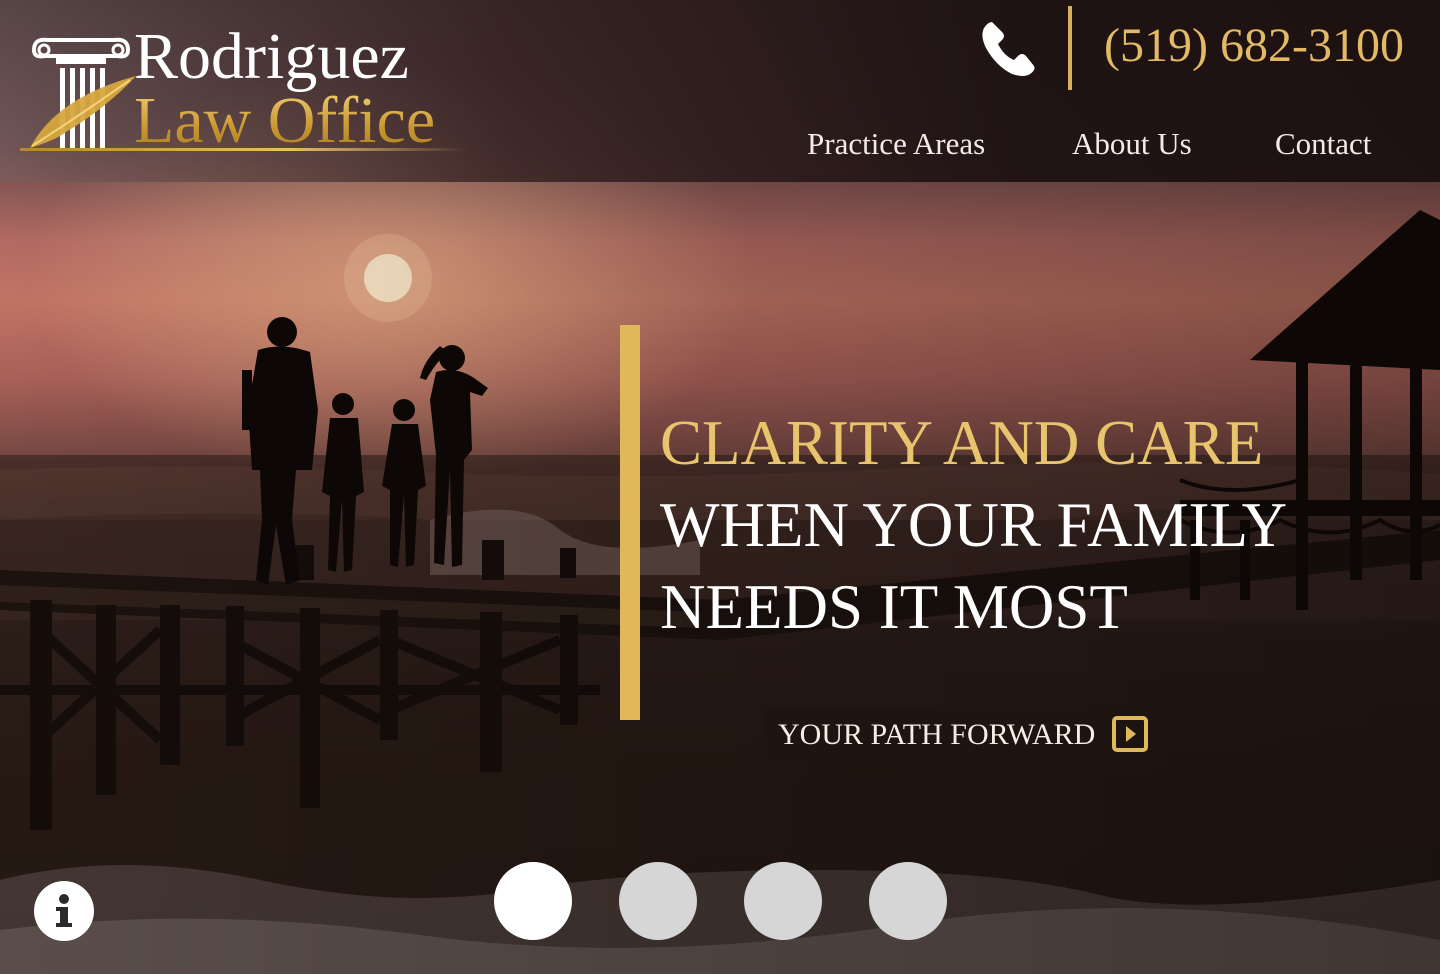  I want to click on phone-number: (519) 682-3100, so click(1254, 46).